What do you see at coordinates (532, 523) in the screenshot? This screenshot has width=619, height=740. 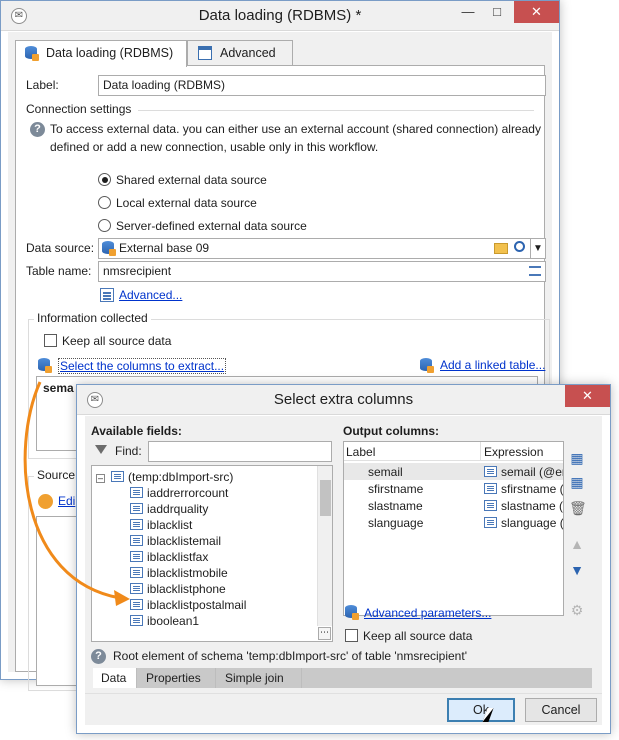 I see `row-expression-text: slanguage (@` at bounding box center [532, 523].